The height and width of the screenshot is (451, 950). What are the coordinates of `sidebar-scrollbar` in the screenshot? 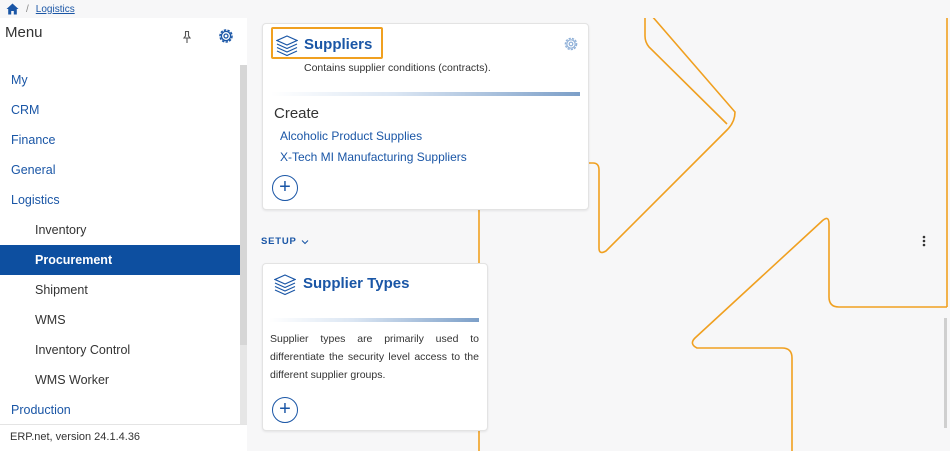 It's located at (243, 245).